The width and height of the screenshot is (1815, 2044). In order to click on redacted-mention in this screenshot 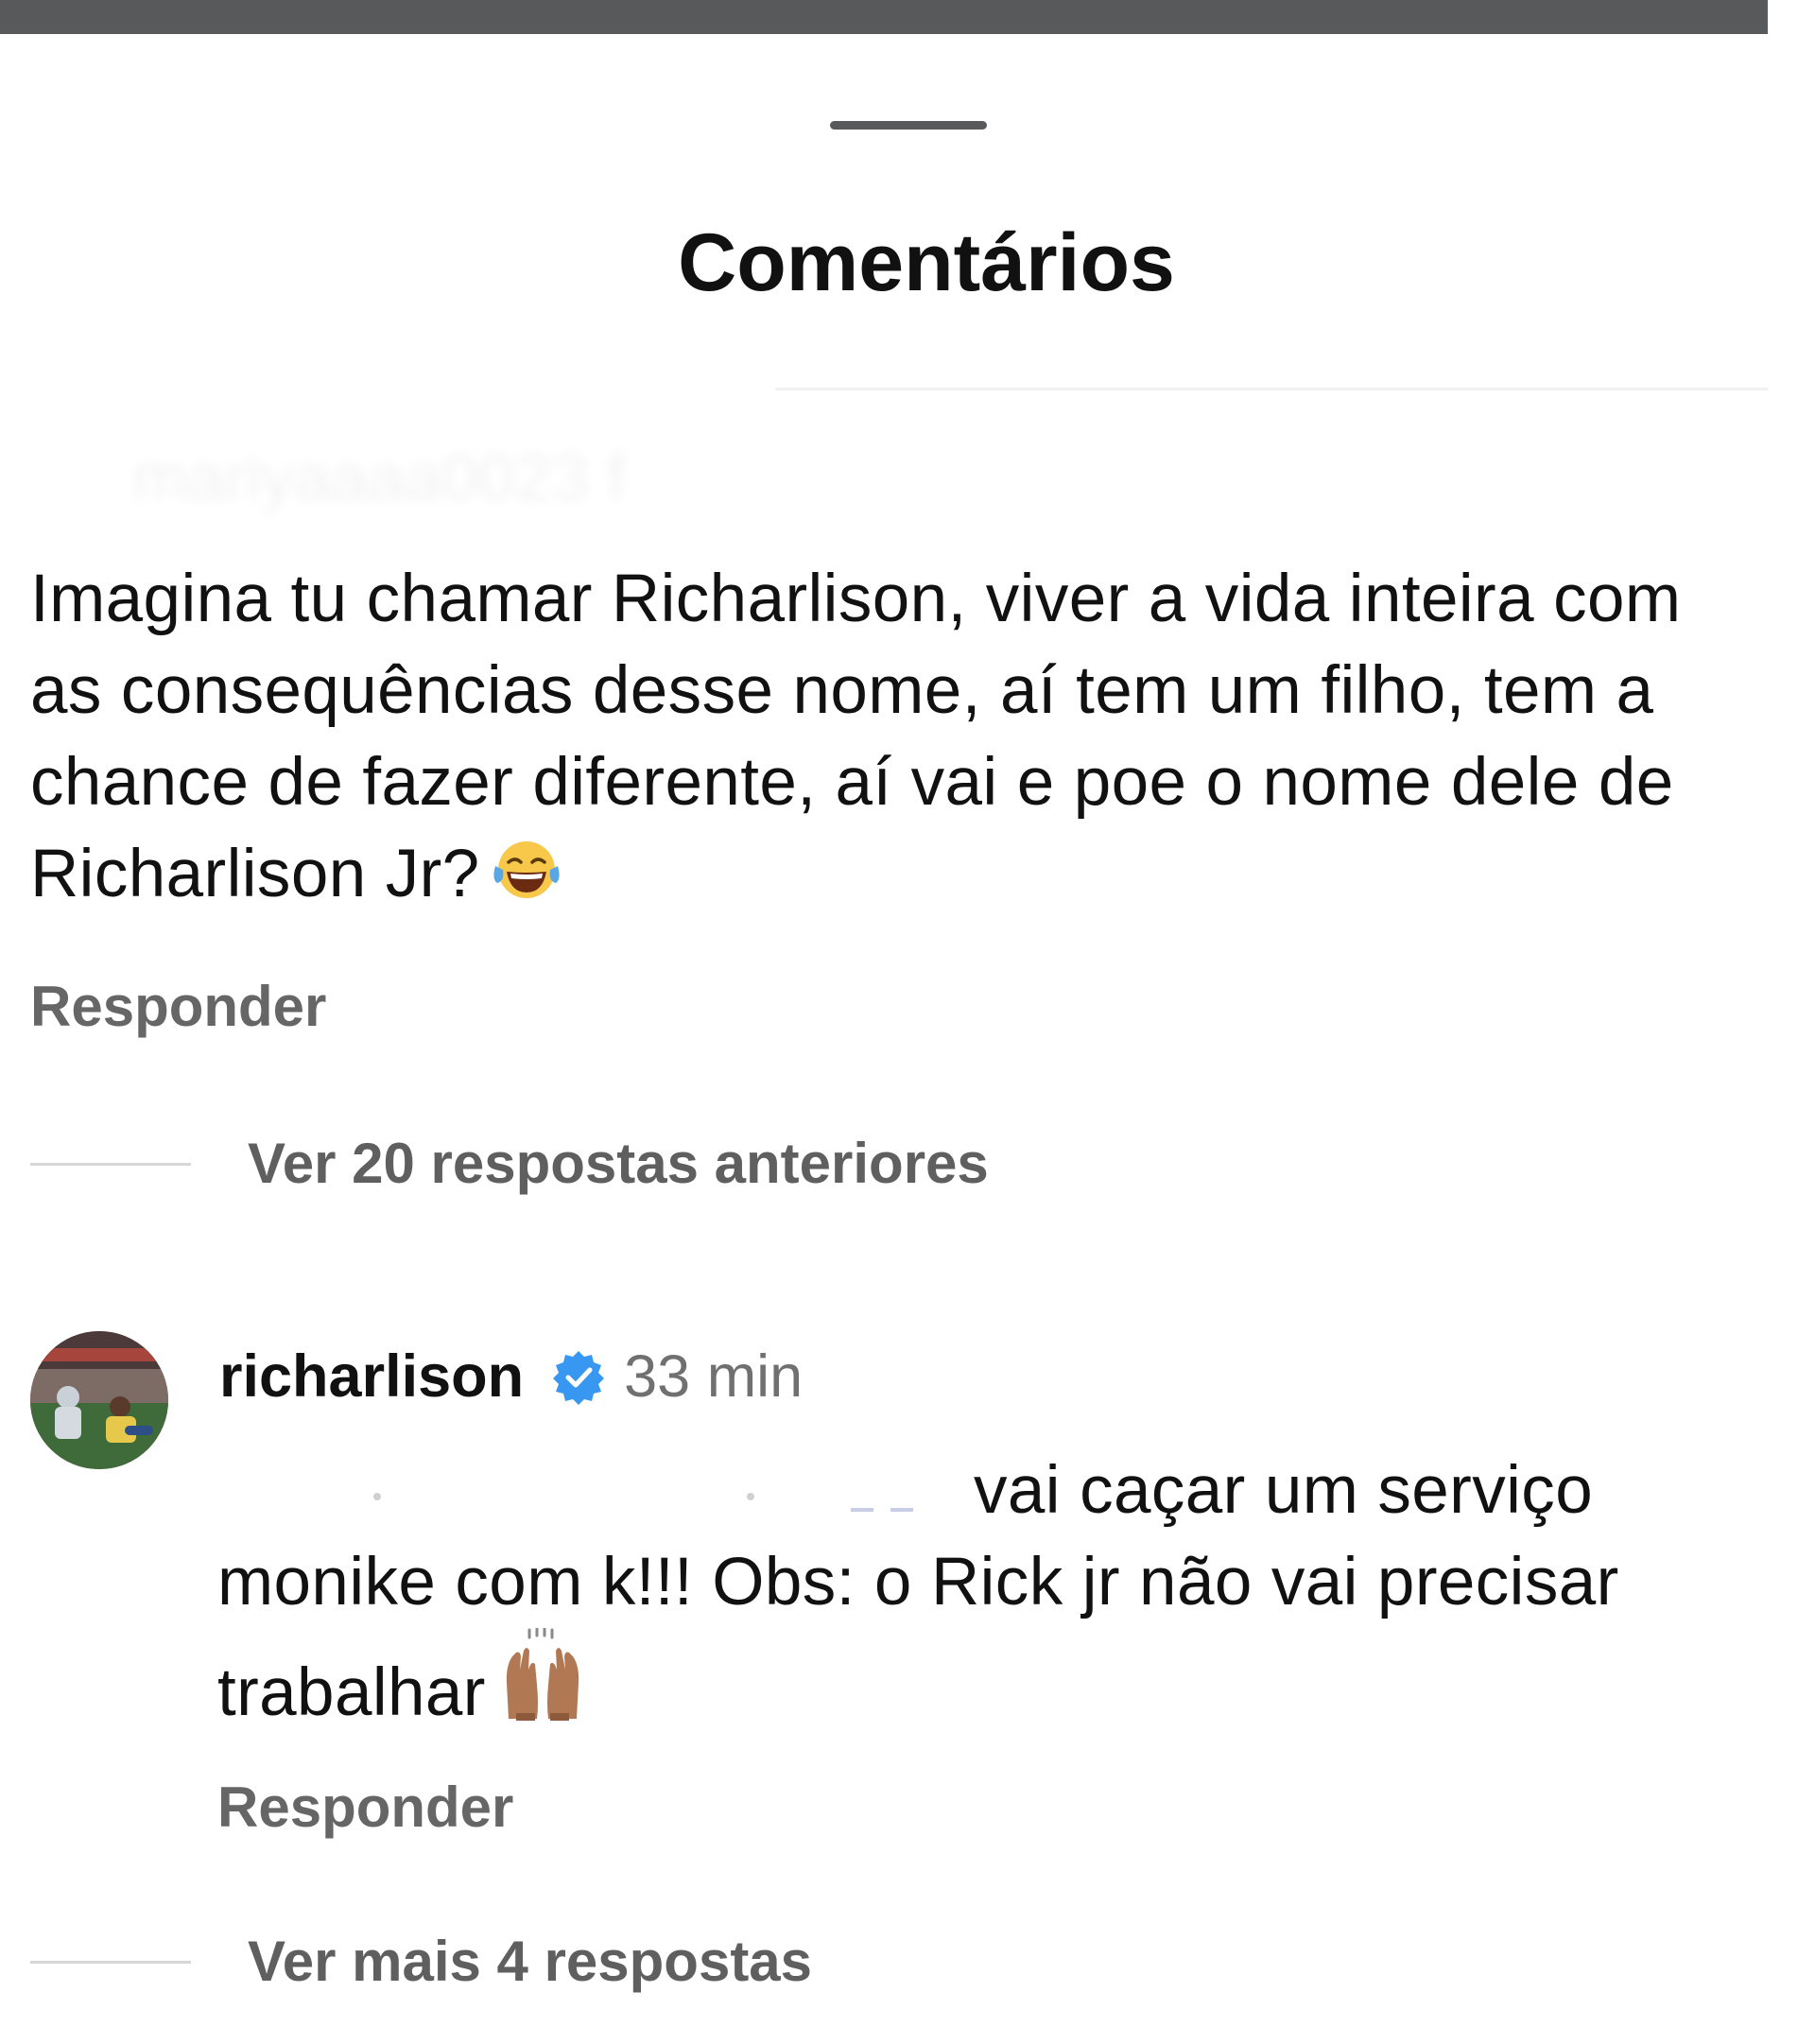, I will do `click(581, 1495)`.